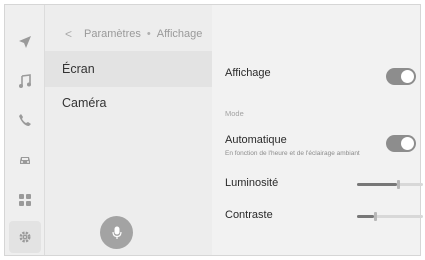  I want to click on navigation-icon, so click(25, 42).